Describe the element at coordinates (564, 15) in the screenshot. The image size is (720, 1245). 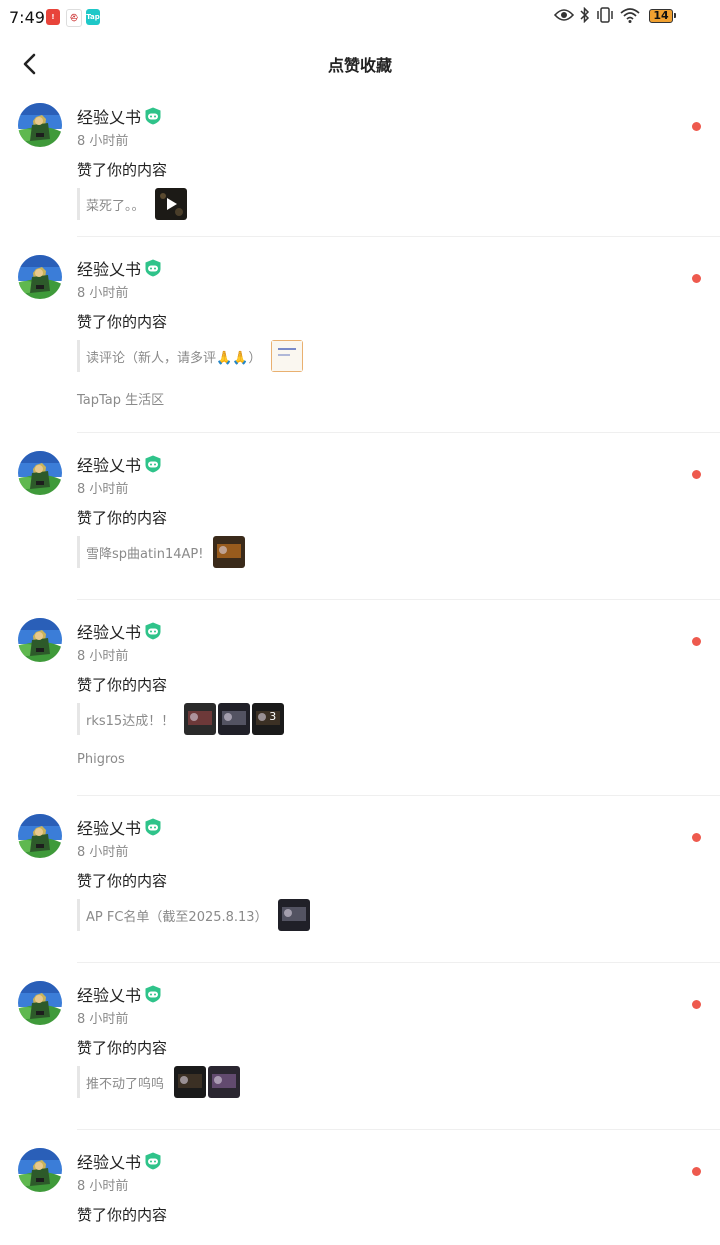
I see `eye-icon` at that location.